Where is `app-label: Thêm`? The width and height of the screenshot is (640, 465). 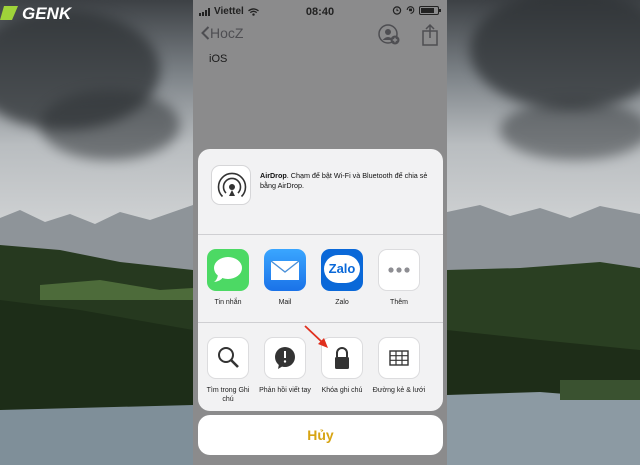
app-label: Thêm is located at coordinates (399, 302).